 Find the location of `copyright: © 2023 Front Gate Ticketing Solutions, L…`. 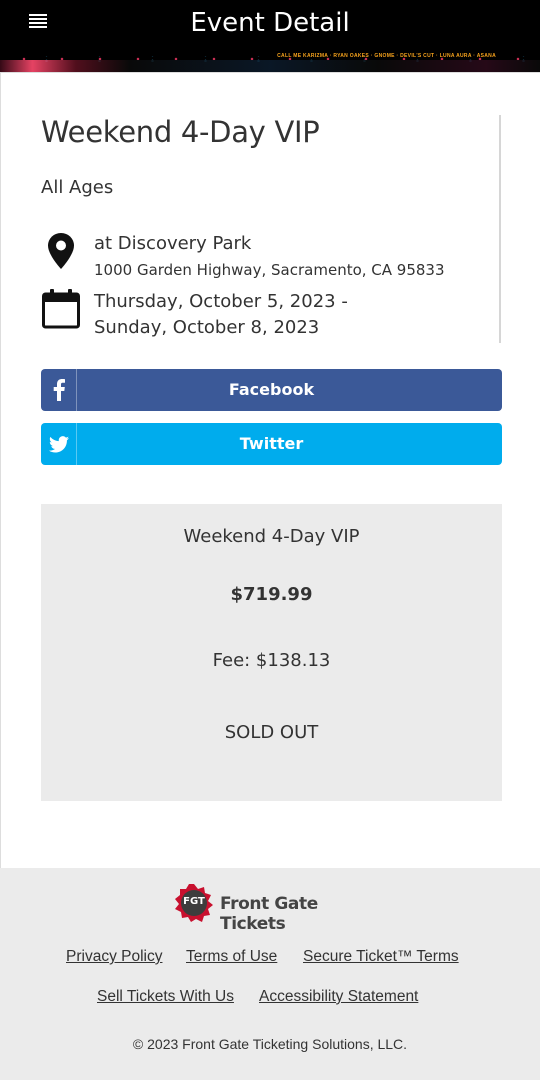

copyright: © 2023 Front Gate Ticketing Solutions, L… is located at coordinates (270, 1044).